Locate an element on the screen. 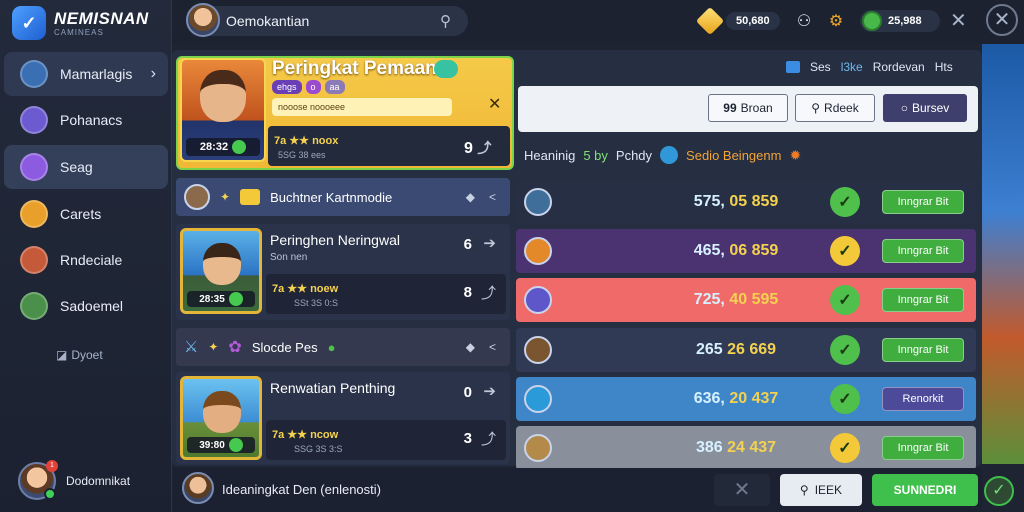 The height and width of the screenshot is (512, 1024). stat-stars: 7a ★★ noew is located at coordinates (305, 289).